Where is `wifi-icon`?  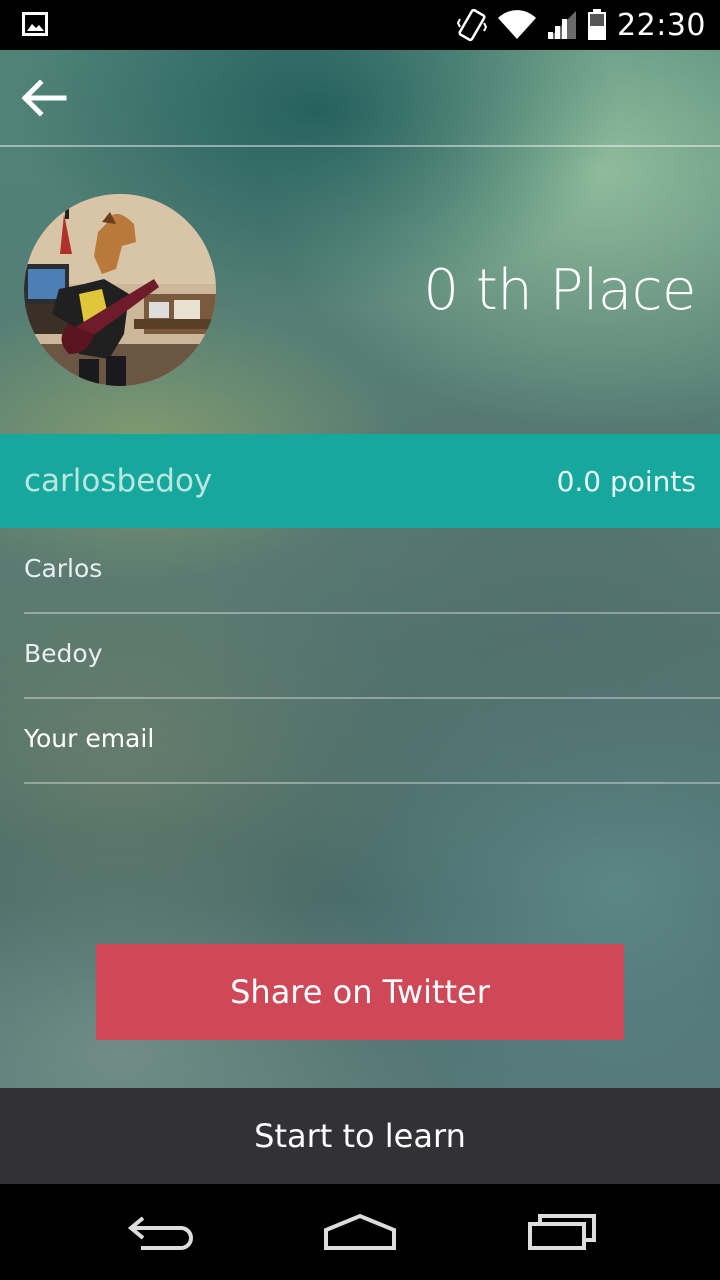
wifi-icon is located at coordinates (517, 24).